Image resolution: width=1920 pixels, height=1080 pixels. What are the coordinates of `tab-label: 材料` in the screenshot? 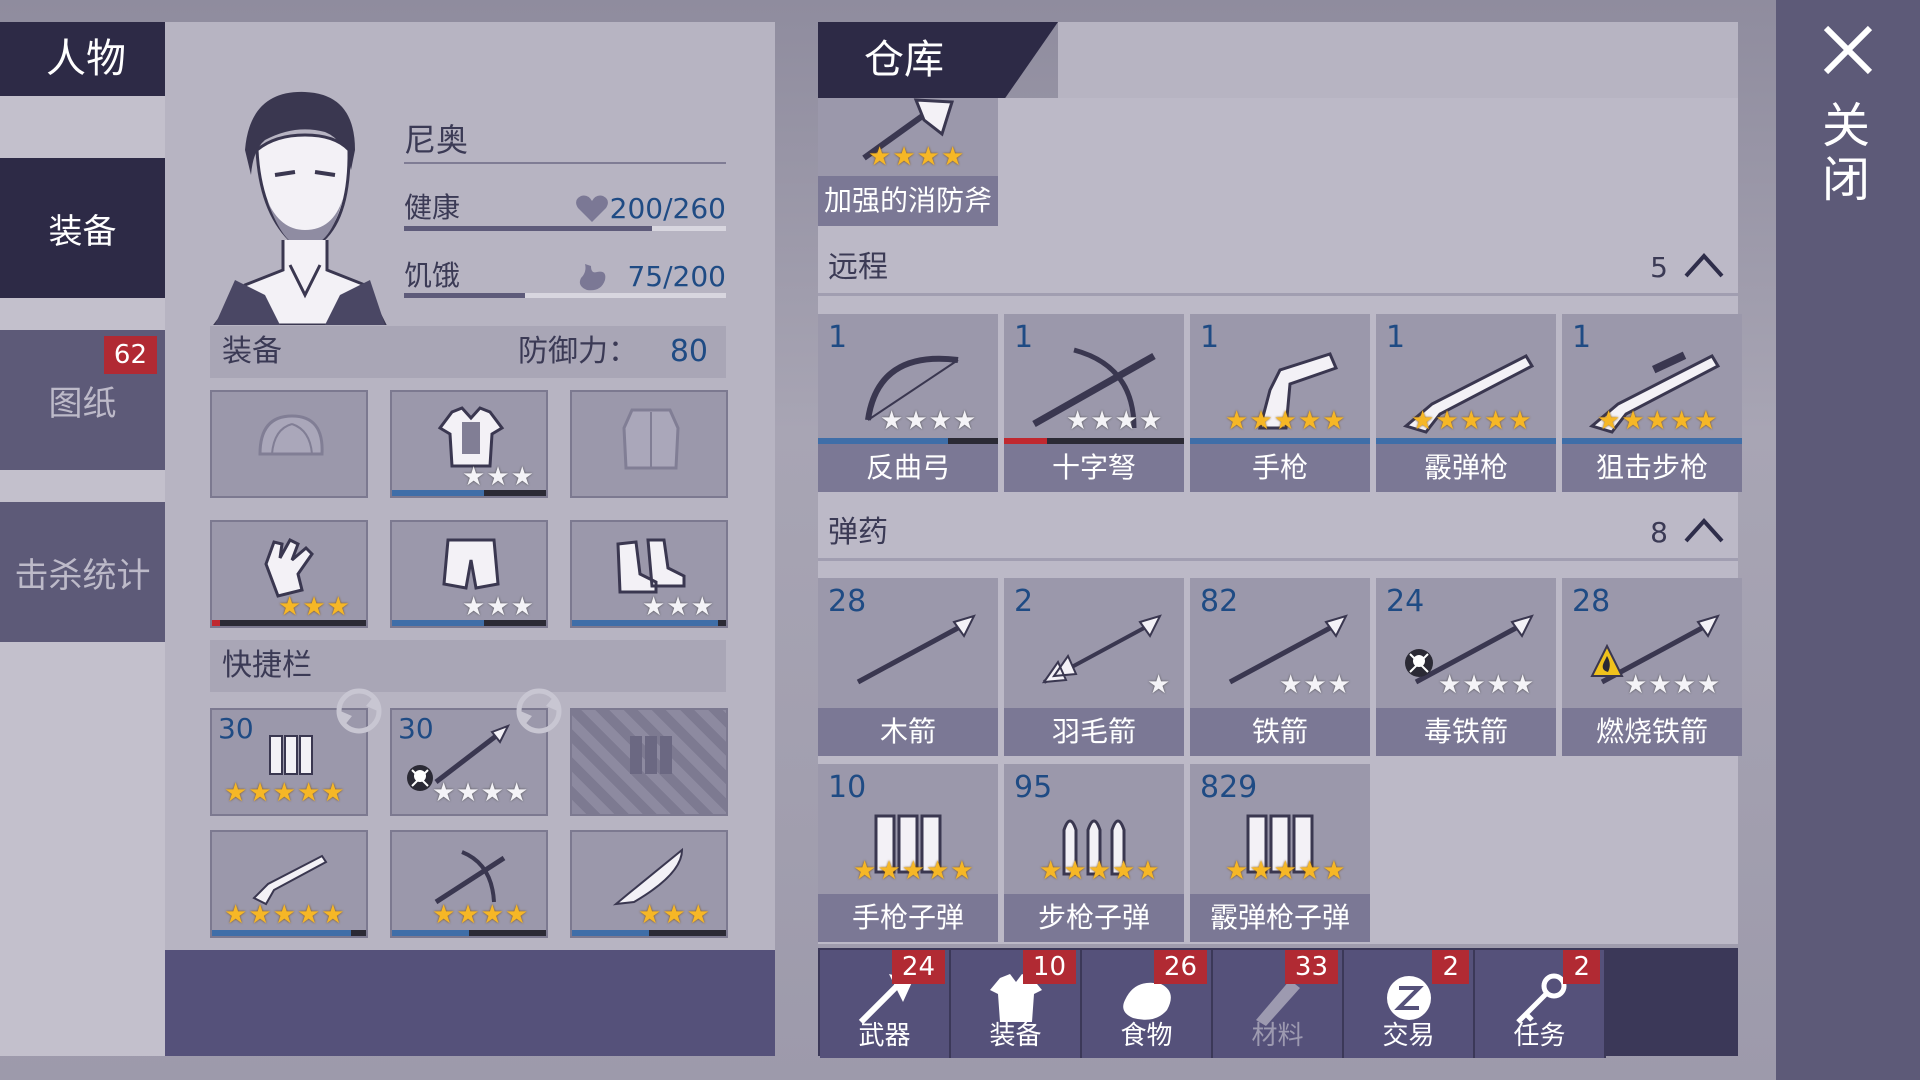 It's located at (1277, 1036).